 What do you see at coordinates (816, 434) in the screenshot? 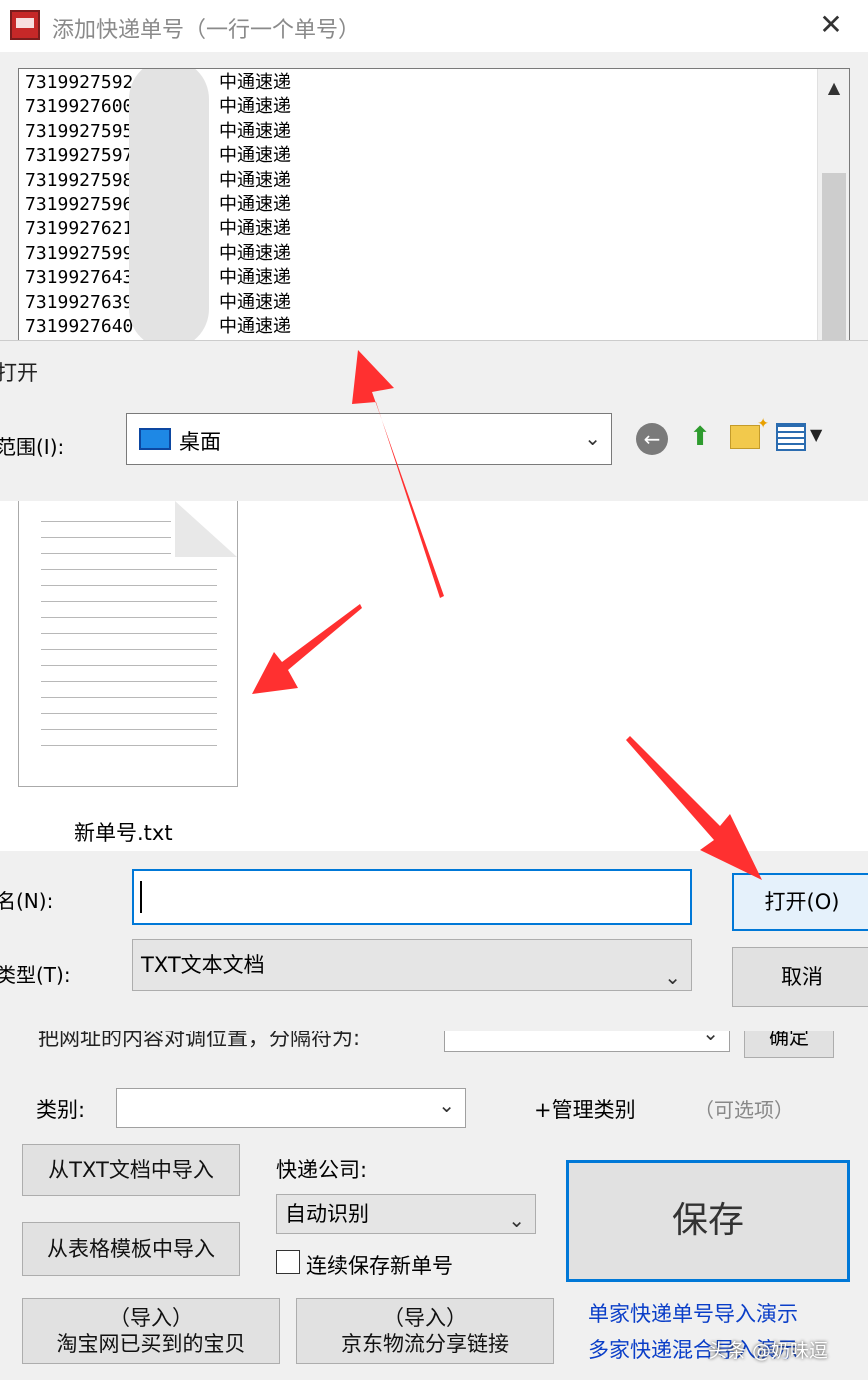
I see `view-menu-arrow-icon: ▼` at bounding box center [816, 434].